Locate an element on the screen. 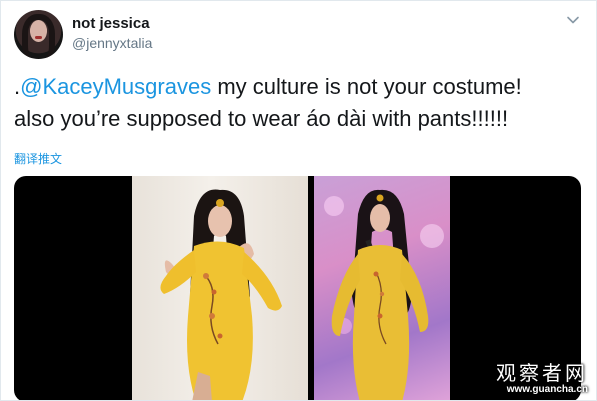 The width and height of the screenshot is (597, 401). translate-tweet-link: 翻译推文 is located at coordinates (38, 158).